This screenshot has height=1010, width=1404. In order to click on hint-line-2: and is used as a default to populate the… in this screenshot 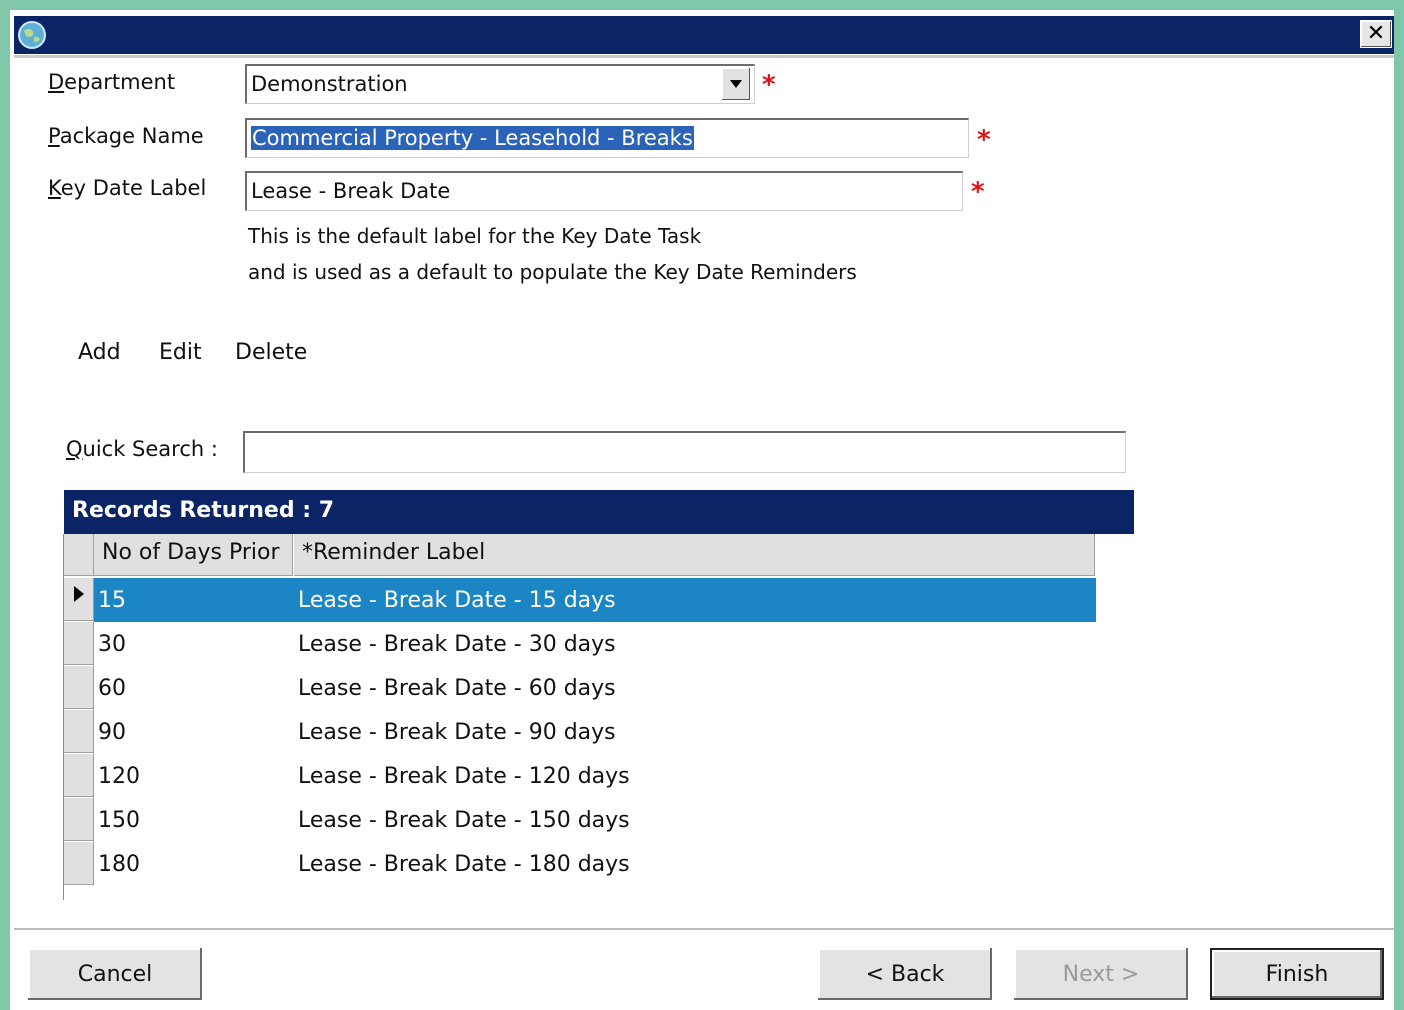, I will do `click(552, 272)`.